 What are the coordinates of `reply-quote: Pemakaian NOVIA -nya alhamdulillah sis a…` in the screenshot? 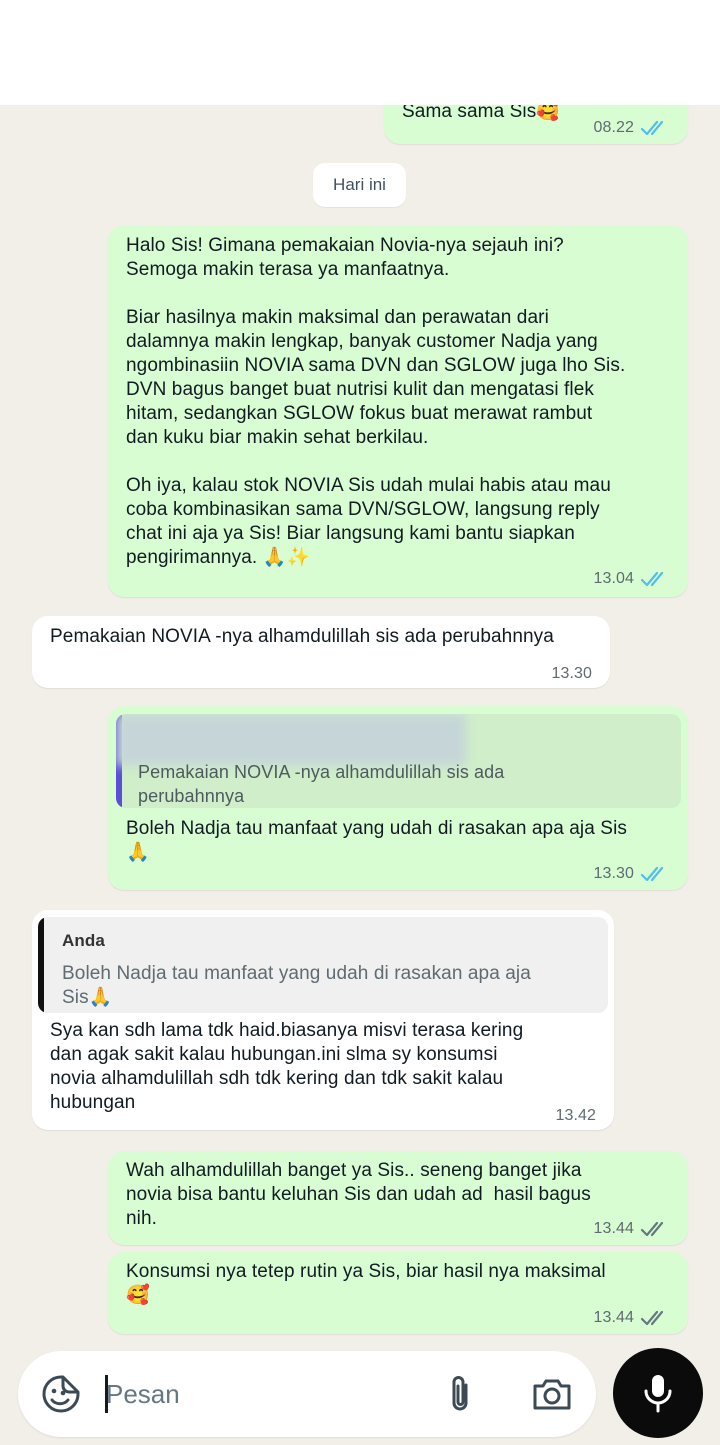 It's located at (398, 761).